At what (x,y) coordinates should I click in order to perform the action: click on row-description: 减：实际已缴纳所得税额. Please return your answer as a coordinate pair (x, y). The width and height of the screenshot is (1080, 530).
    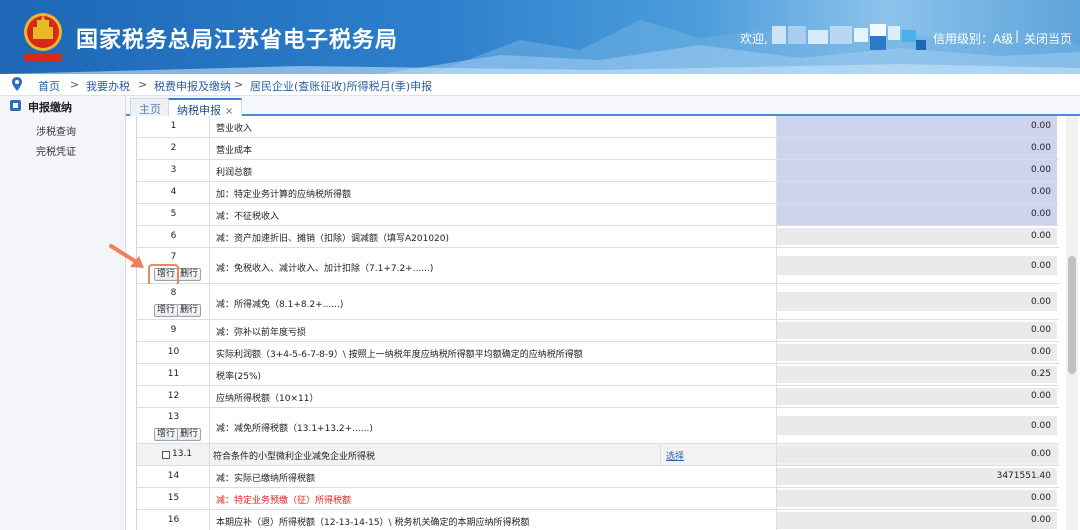
    Looking at the image, I should click on (266, 479).